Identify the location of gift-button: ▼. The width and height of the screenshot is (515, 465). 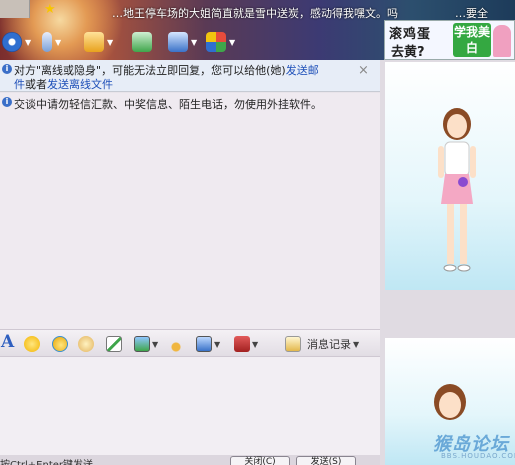
(246, 344).